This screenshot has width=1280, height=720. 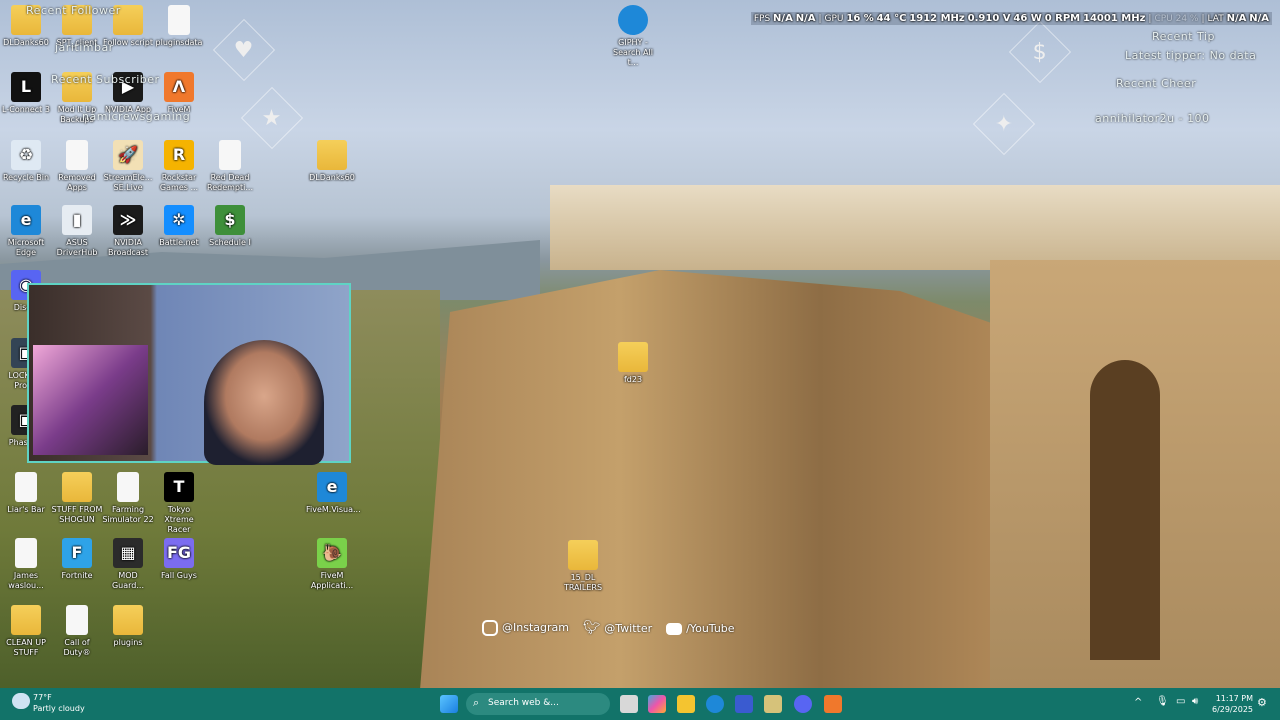 I want to click on desktop-icon-fd23: fd23, so click(x=633, y=363).